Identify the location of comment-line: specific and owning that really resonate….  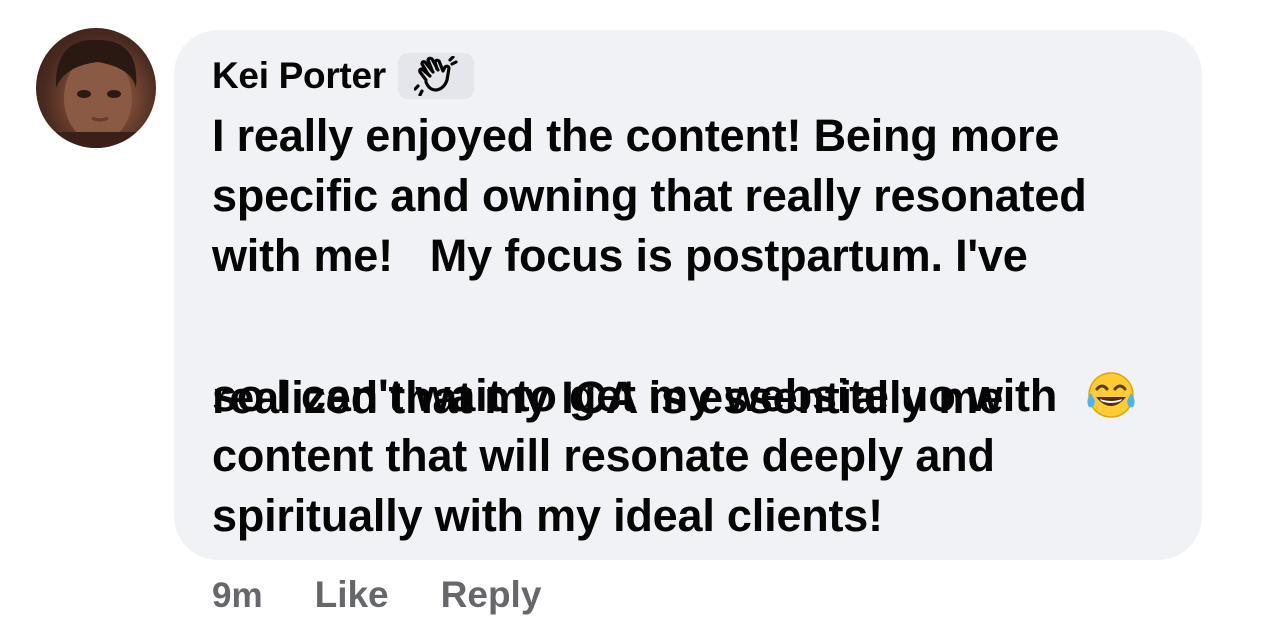
(649, 195).